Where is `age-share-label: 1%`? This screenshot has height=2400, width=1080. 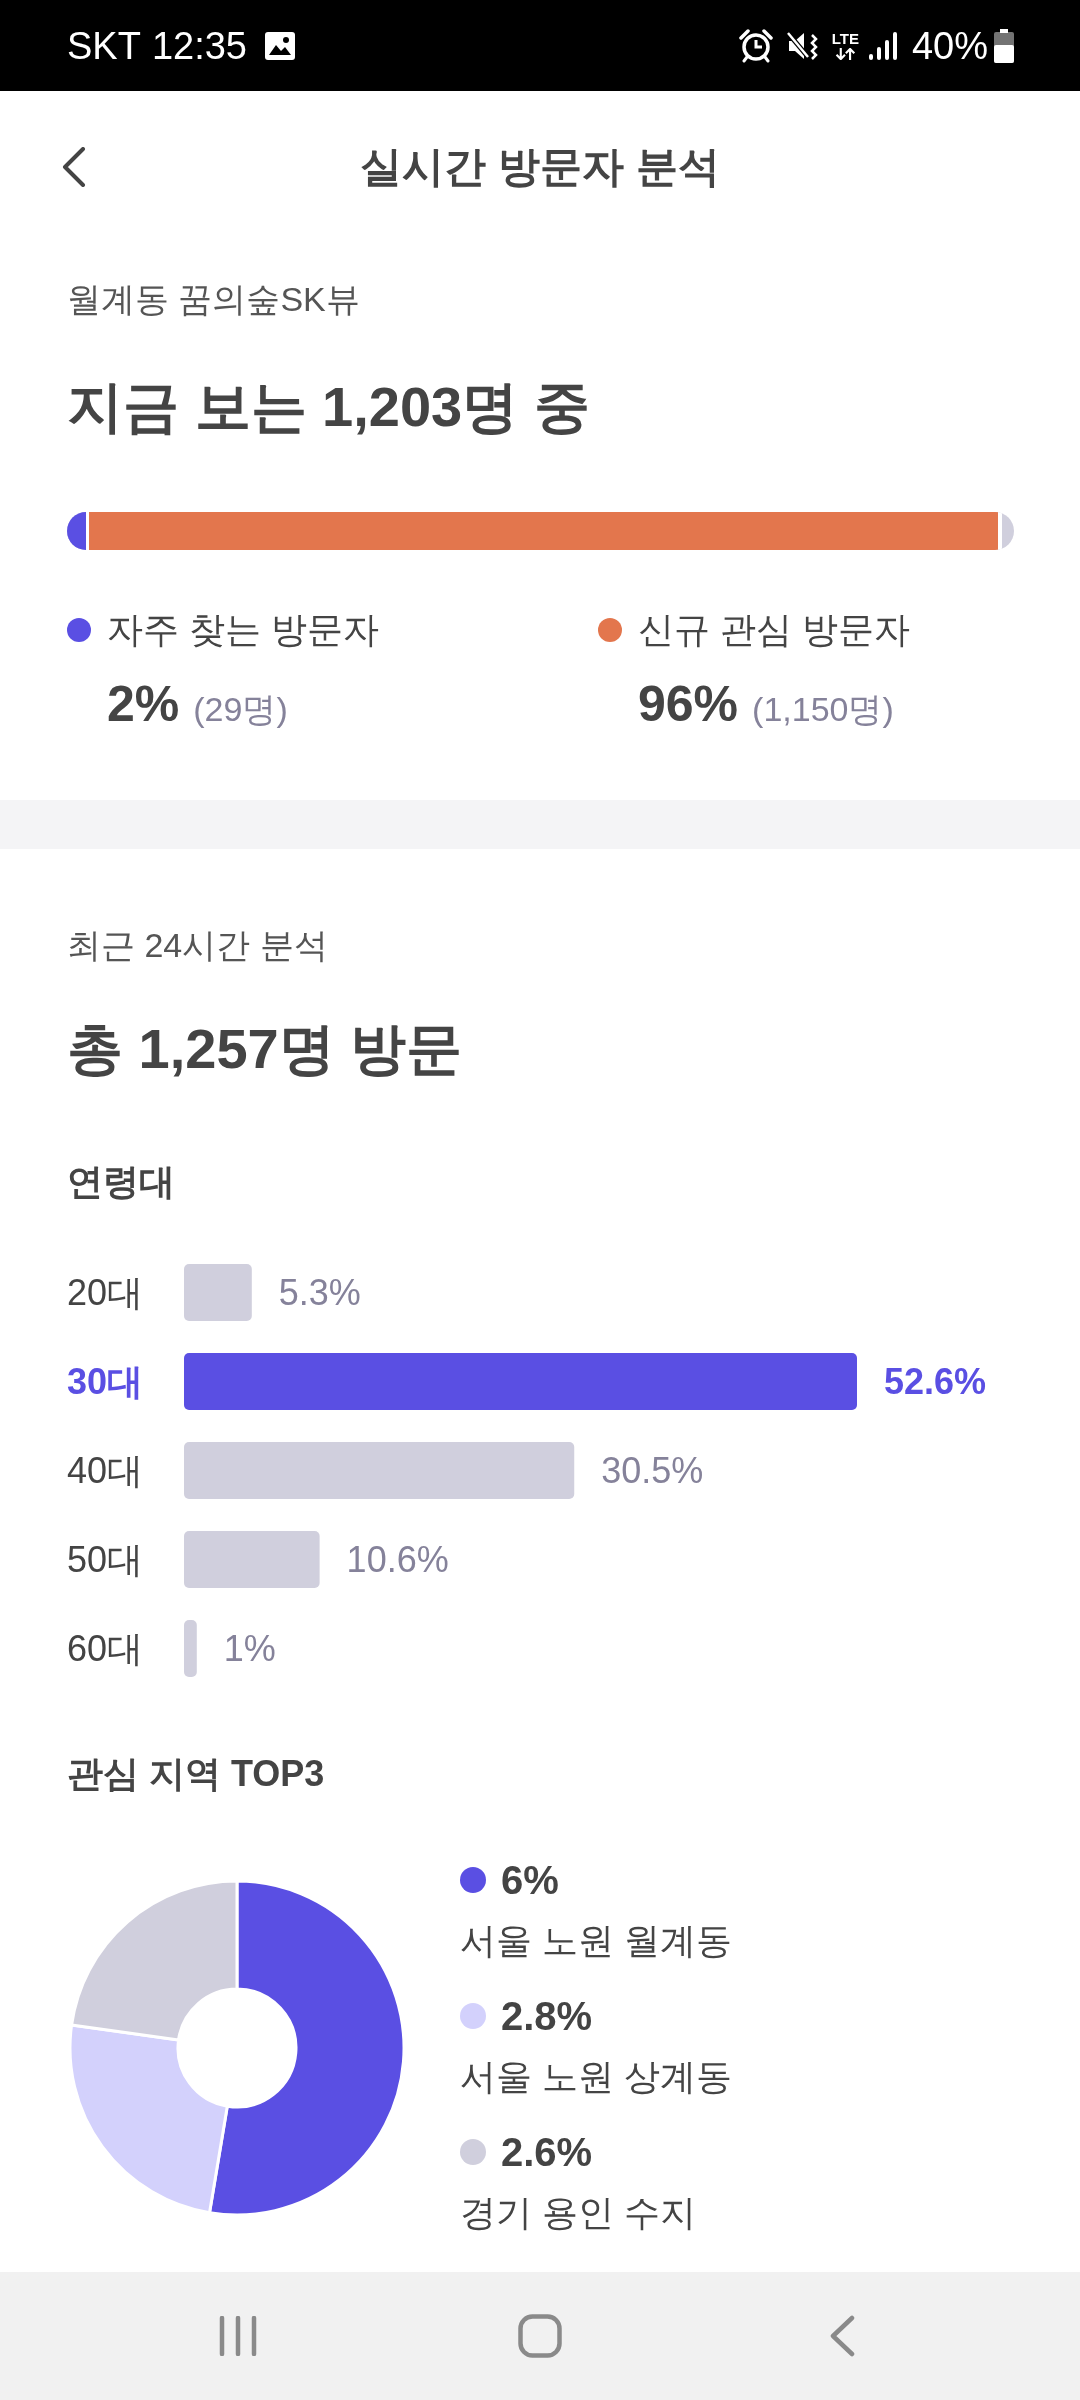 age-share-label: 1% is located at coordinates (249, 1648).